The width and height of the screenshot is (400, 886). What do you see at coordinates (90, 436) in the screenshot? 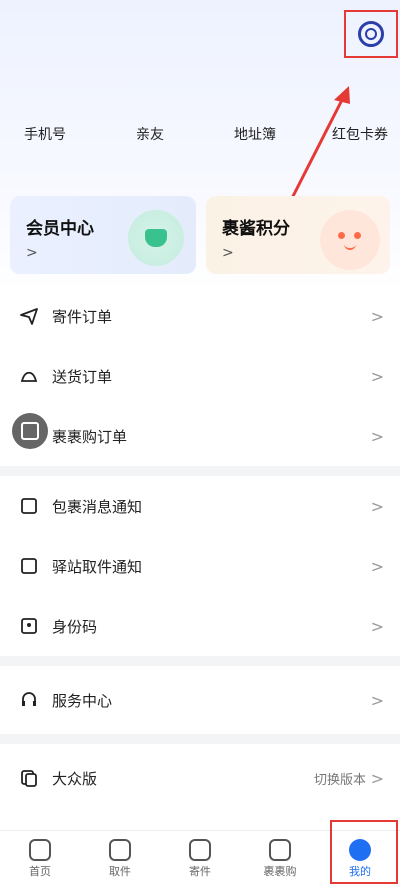
I see `menu-label: 裹裹购订单` at bounding box center [90, 436].